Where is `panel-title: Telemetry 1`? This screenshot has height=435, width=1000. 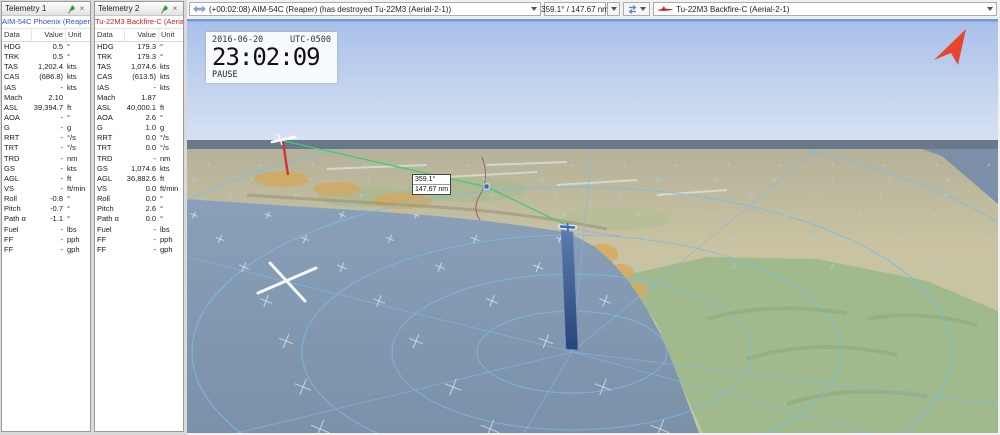
panel-title: Telemetry 1 is located at coordinates (26, 8).